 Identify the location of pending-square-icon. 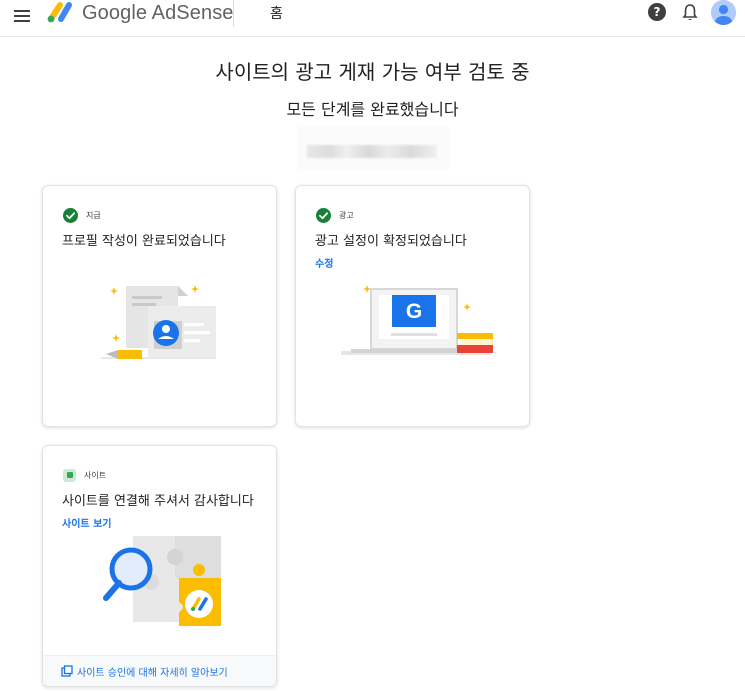
(69, 475).